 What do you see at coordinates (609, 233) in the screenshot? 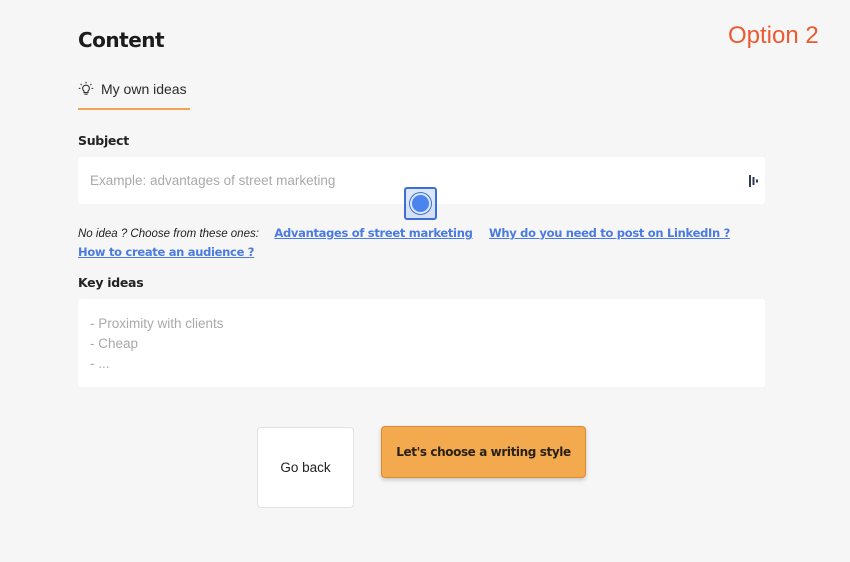
I see `suggestion-link-linkedin: Why do you need to post on LinkedIn ?` at bounding box center [609, 233].